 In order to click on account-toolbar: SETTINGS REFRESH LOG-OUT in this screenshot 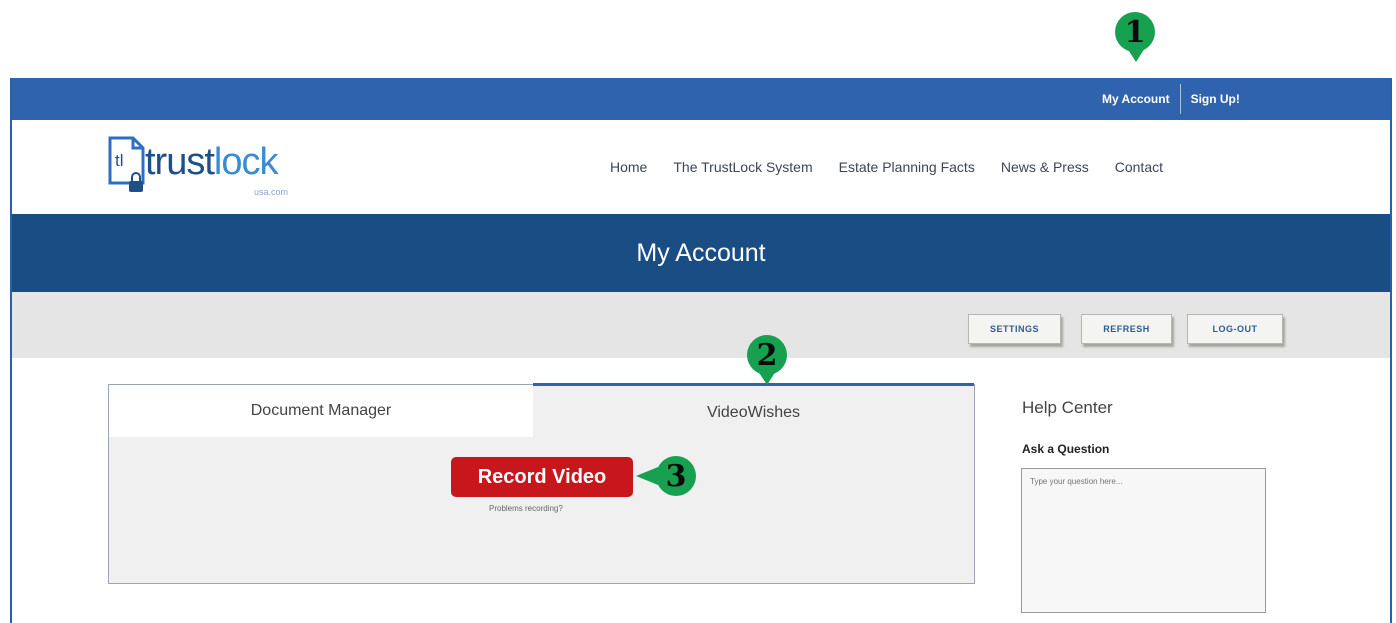, I will do `click(701, 325)`.